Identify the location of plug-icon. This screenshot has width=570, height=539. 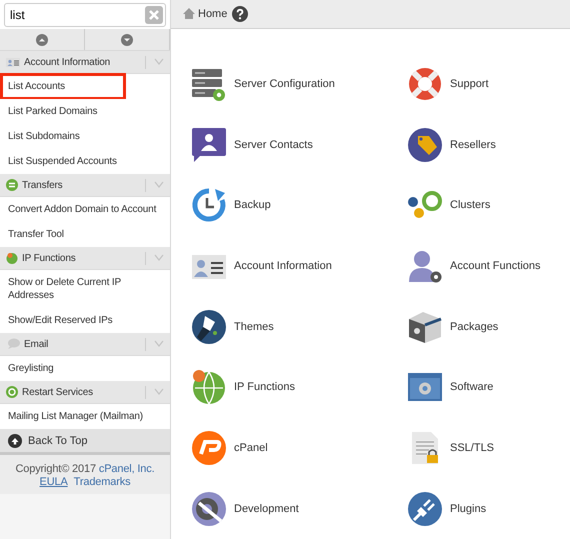
(425, 508).